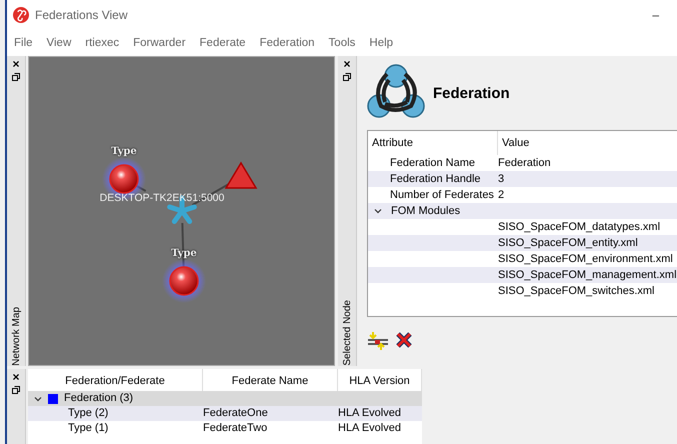 The width and height of the screenshot is (677, 444). What do you see at coordinates (587, 143) in the screenshot?
I see `column-header: Value` at bounding box center [587, 143].